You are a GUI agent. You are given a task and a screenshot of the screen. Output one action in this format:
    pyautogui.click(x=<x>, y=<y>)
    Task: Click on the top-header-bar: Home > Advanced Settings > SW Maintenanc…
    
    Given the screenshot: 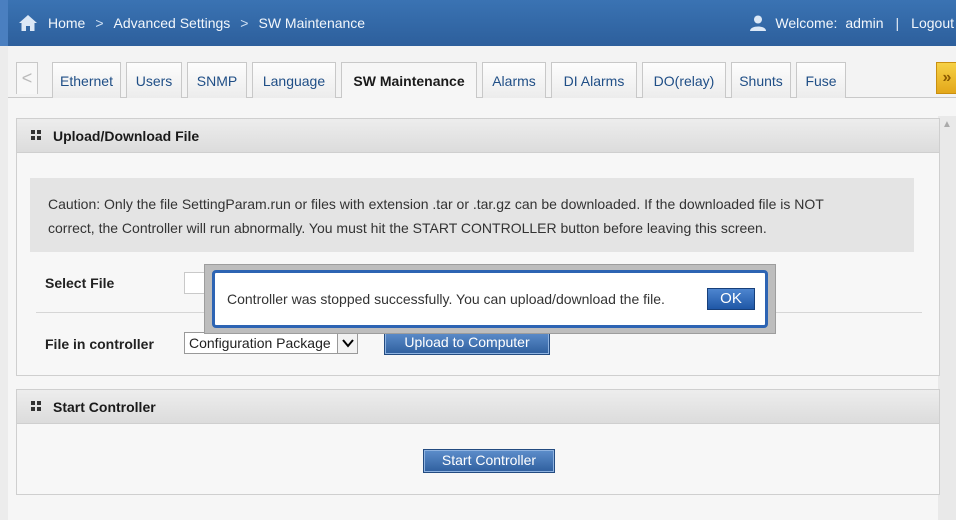 What is the action you would take?
    pyautogui.click(x=478, y=23)
    